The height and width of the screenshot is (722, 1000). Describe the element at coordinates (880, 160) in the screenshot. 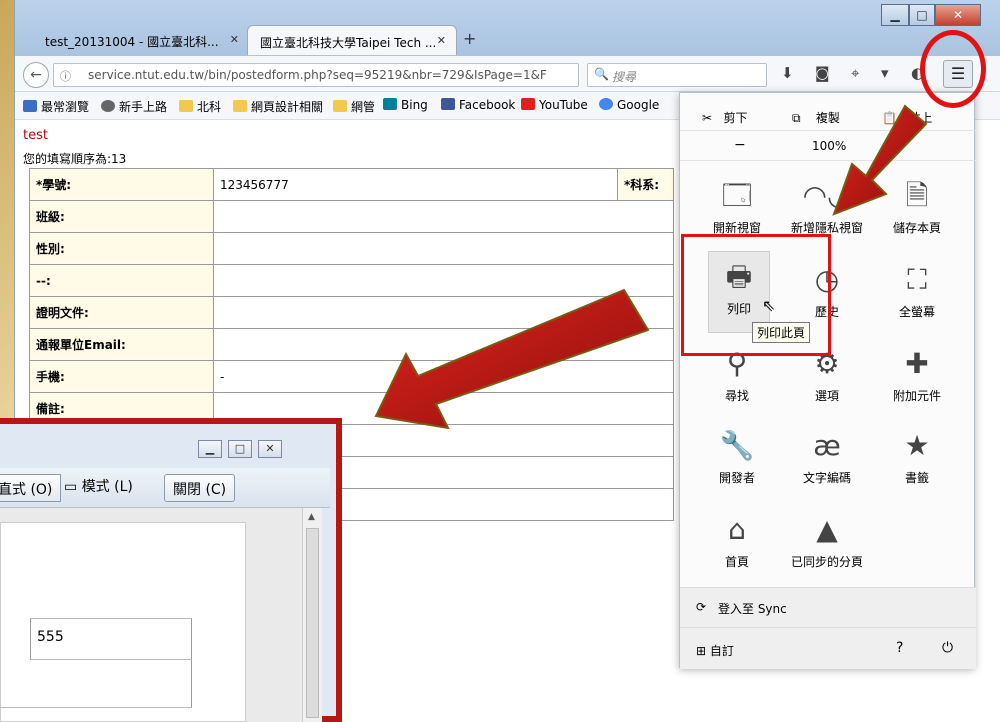

I see `arrow-to-print-icon` at that location.